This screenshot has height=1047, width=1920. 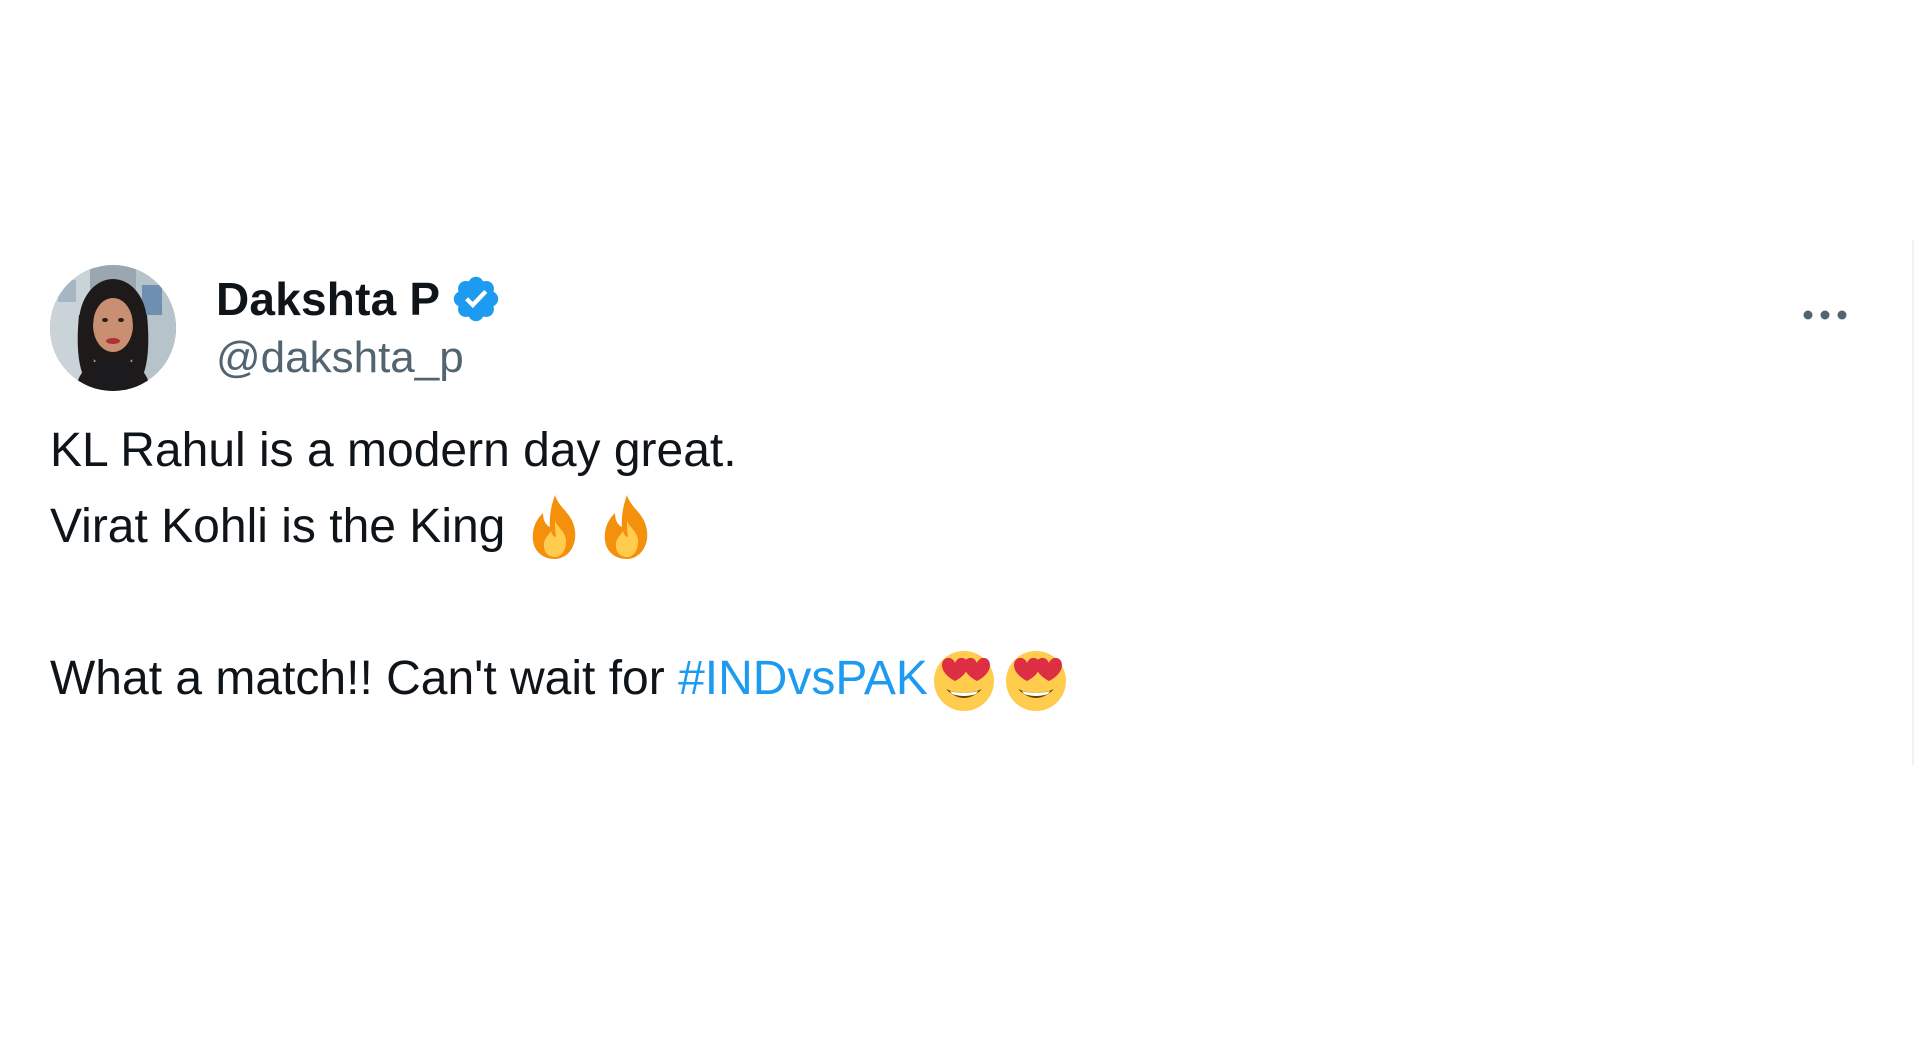 I want to click on display-name-row: Dakshta P, so click(x=359, y=299).